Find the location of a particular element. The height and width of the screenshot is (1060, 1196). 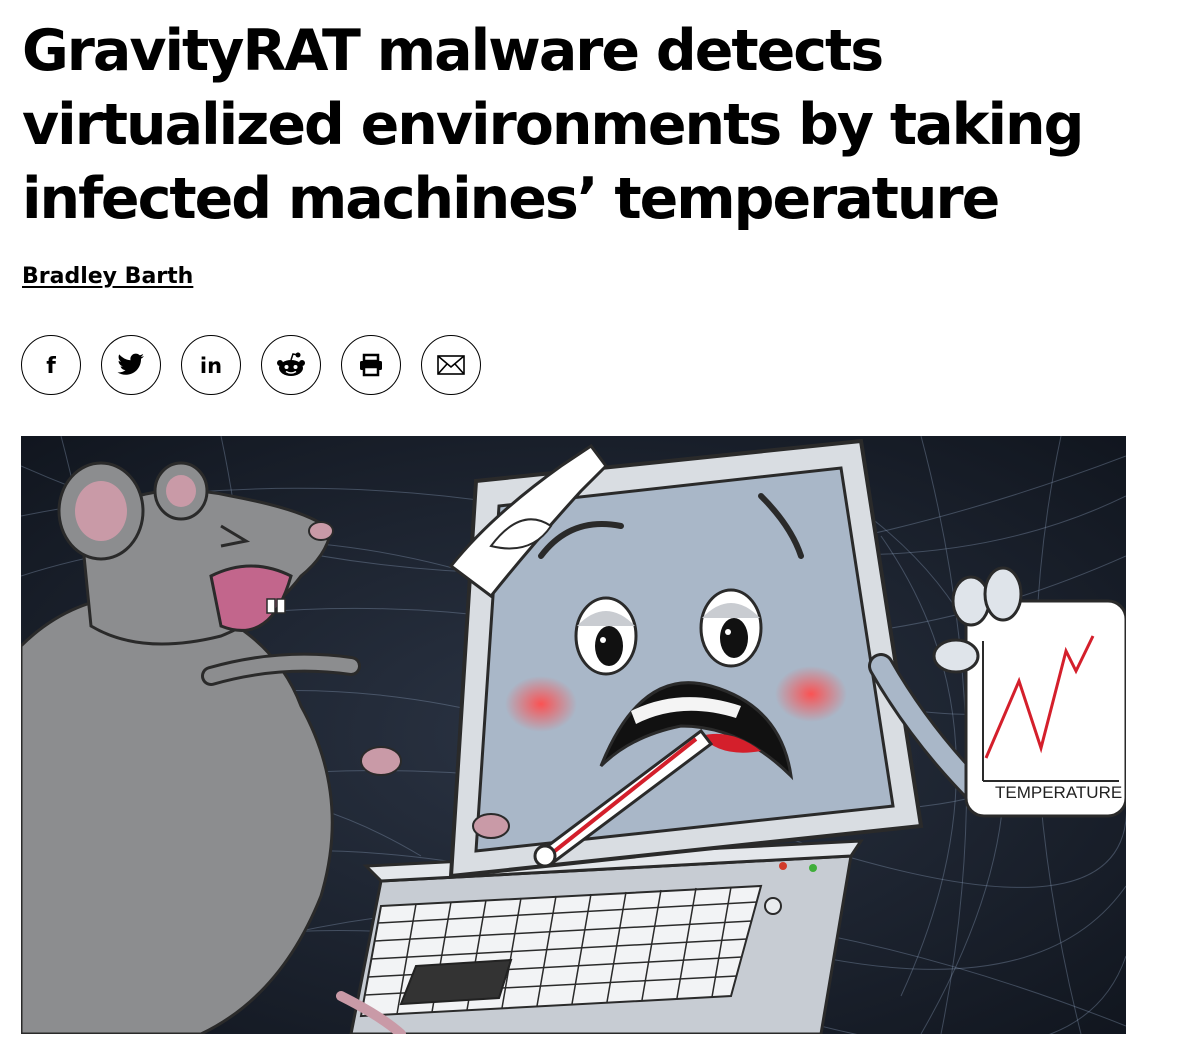

share-print-button is located at coordinates (371, 365).